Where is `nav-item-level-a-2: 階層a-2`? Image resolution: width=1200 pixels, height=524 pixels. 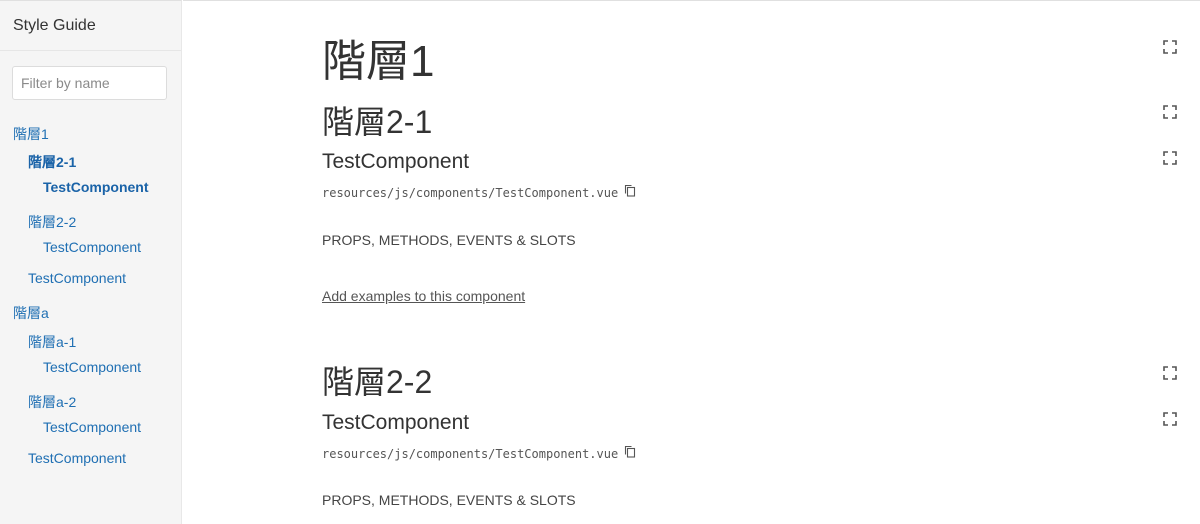
nav-item-level-a-2: 階層a-2 is located at coordinates (52, 402).